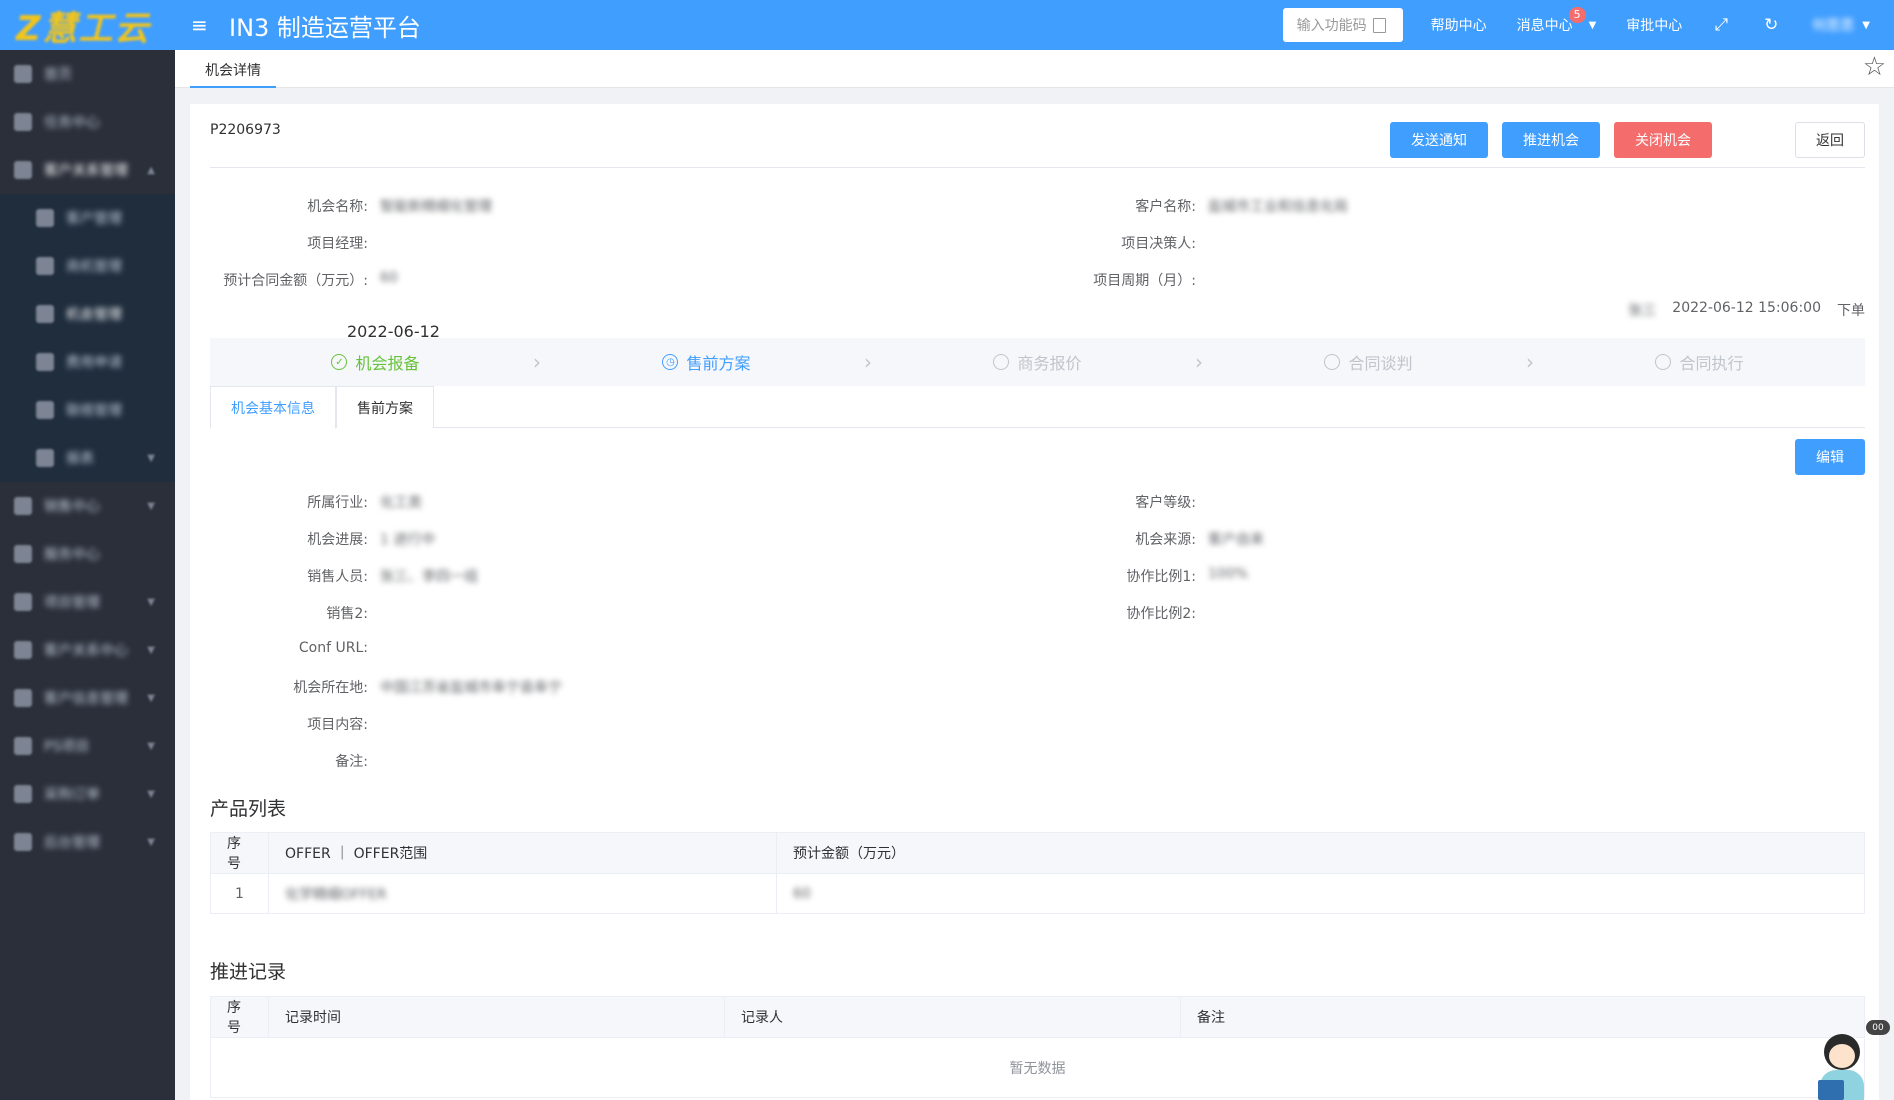 The width and height of the screenshot is (1894, 1100). Describe the element at coordinates (1771, 25) in the screenshot. I see `refresh-icon: ↻` at that location.